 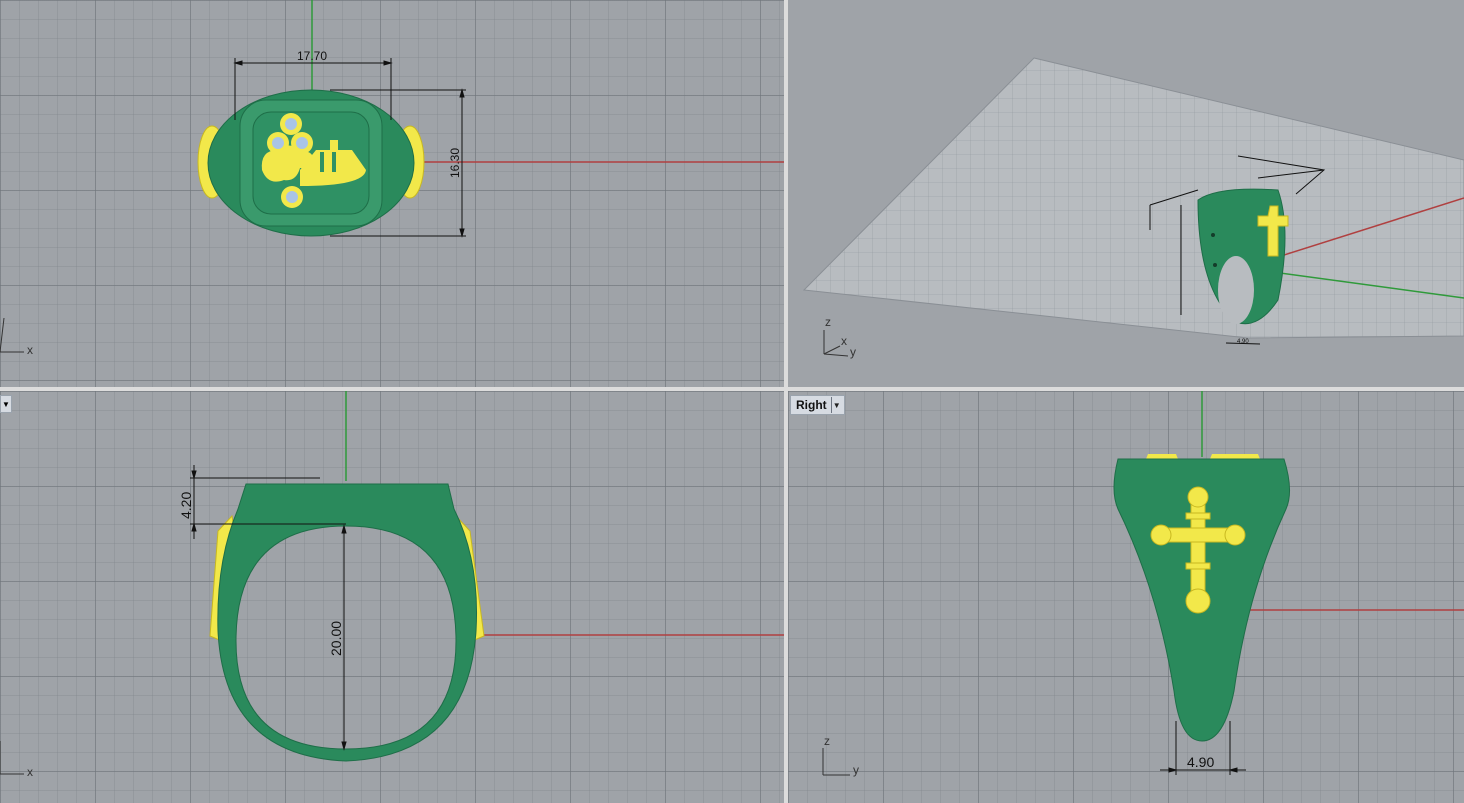 I want to click on viewport-title: Right, so click(x=811, y=405).